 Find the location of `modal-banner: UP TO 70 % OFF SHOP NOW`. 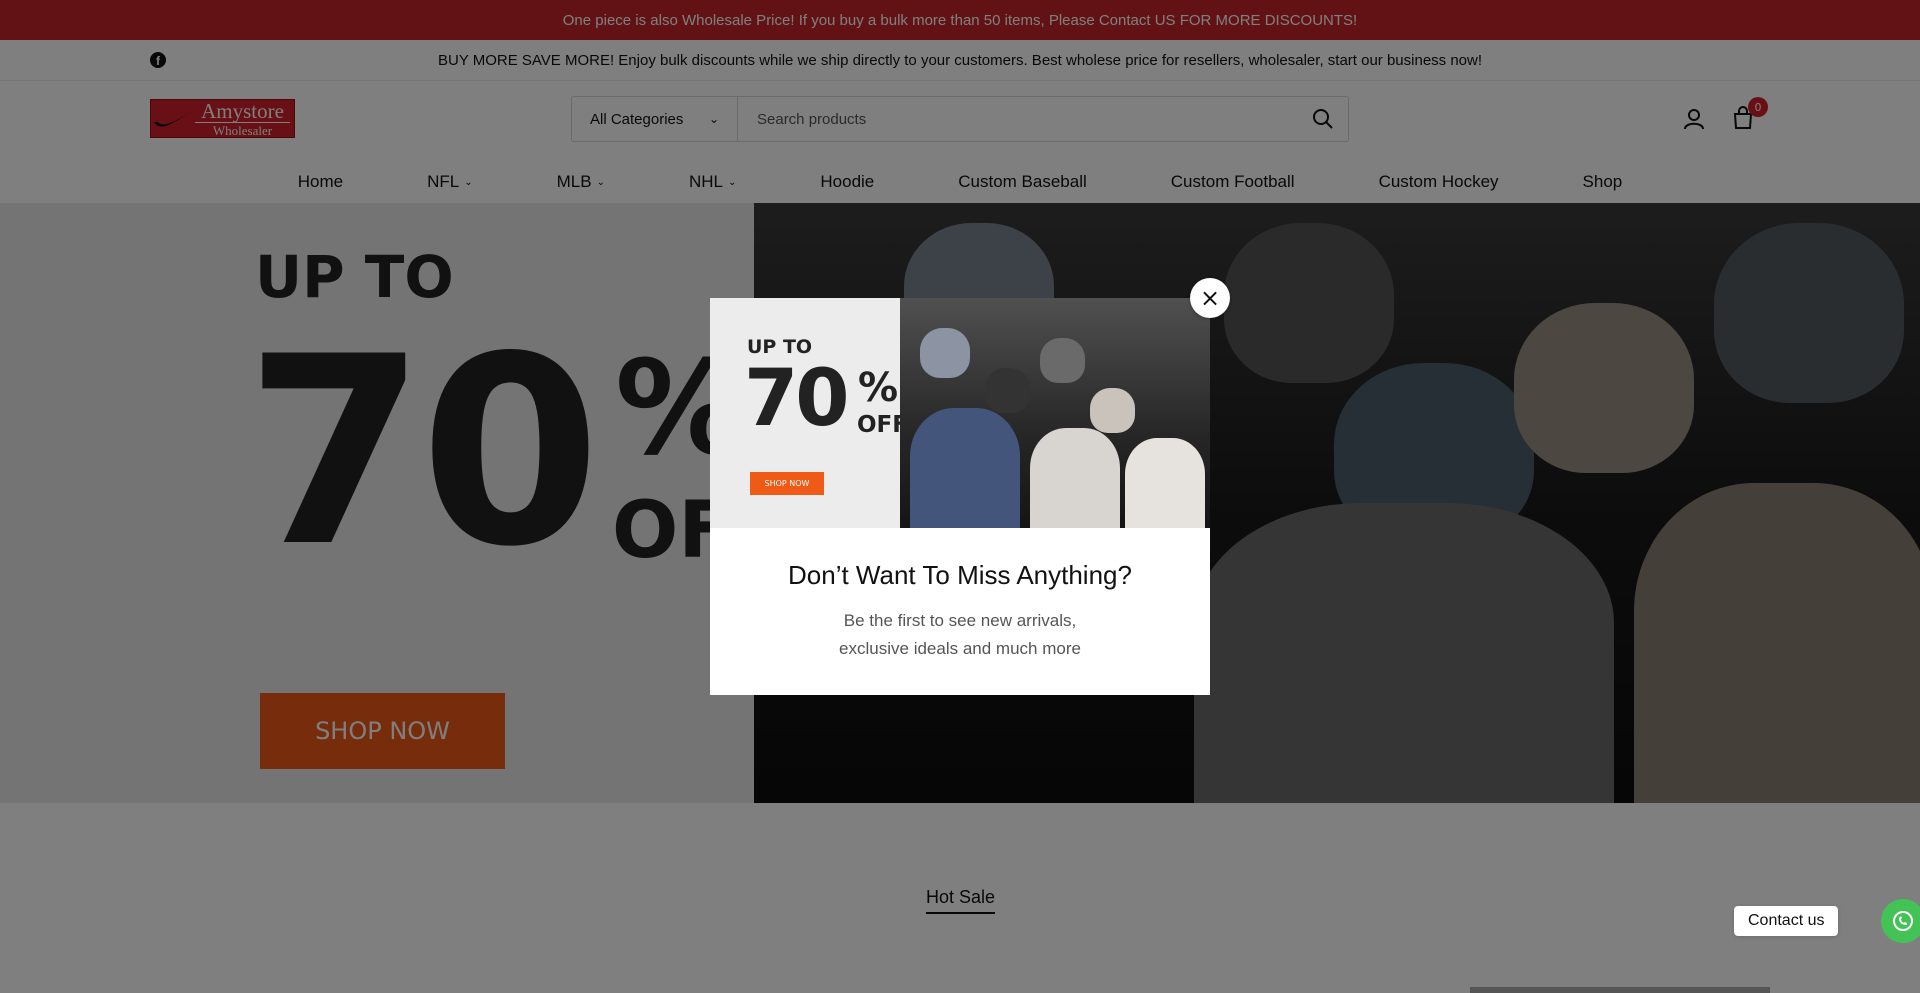

modal-banner: UP TO 70 % OFF SHOP NOW is located at coordinates (960, 413).